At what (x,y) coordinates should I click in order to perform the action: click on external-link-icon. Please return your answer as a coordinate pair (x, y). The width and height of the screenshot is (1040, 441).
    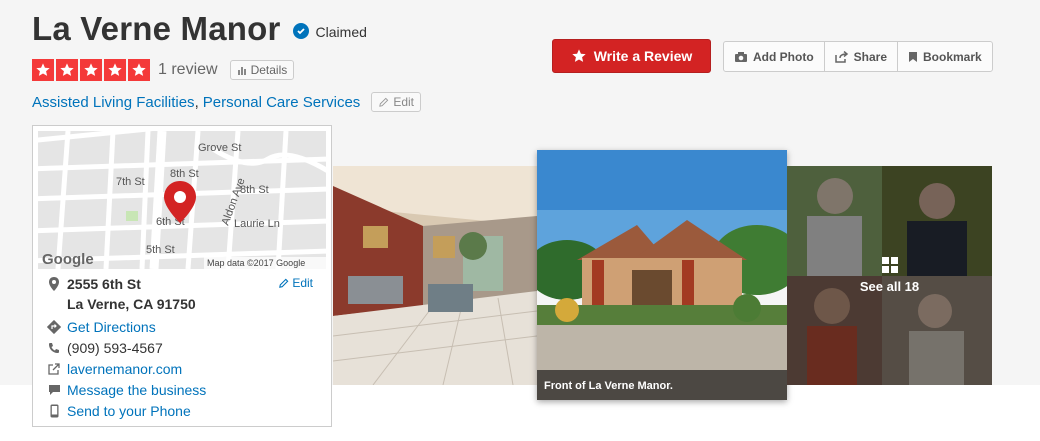
    Looking at the image, I should click on (54, 369).